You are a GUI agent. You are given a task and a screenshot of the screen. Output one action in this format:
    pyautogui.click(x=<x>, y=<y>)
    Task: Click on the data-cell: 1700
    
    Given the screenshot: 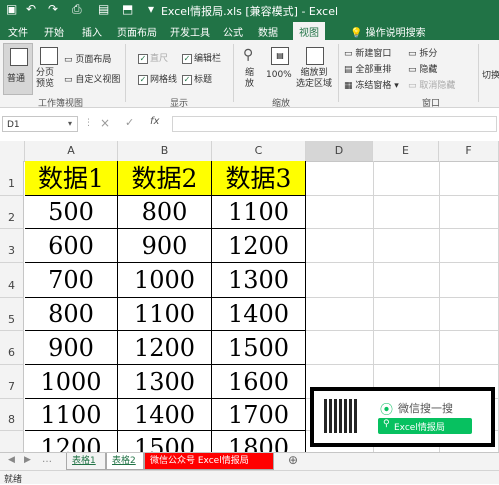 What is the action you would take?
    pyautogui.click(x=259, y=415)
    